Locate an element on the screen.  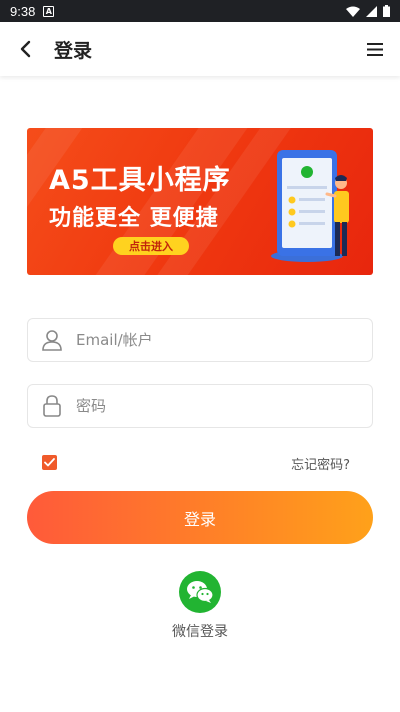
wifi-icon is located at coordinates (353, 11).